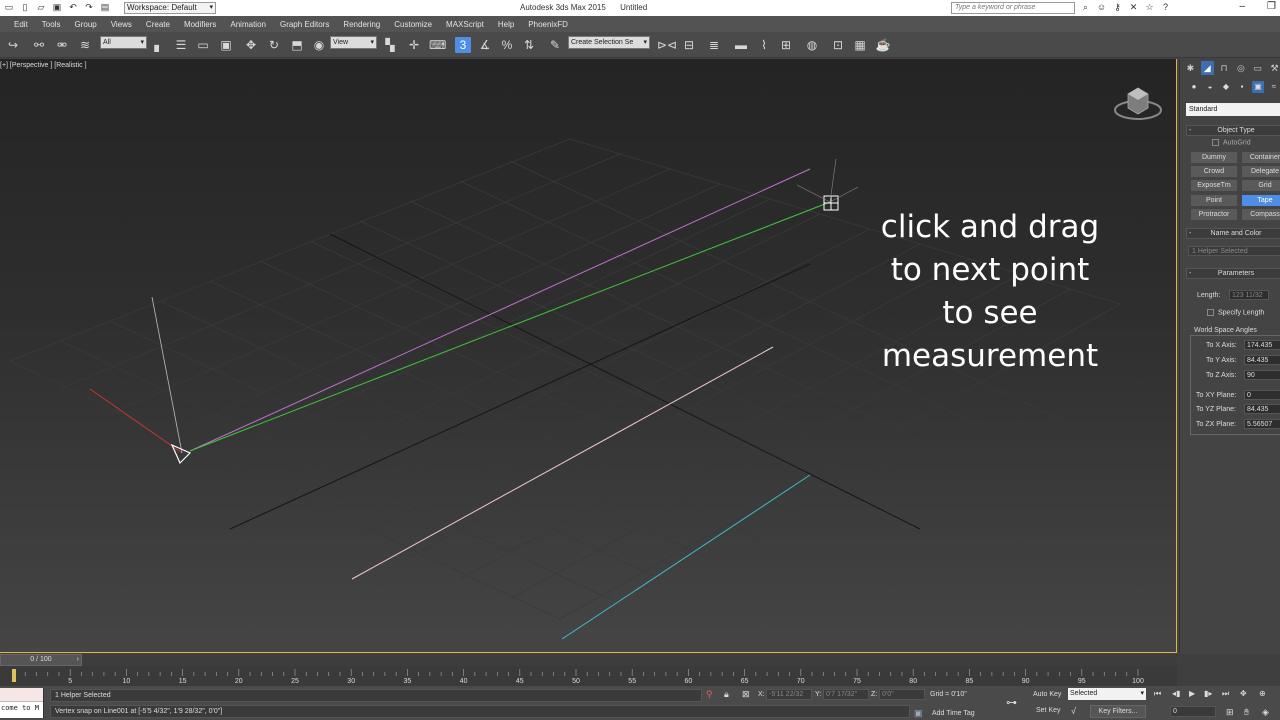 This screenshot has width=1280, height=720. Describe the element at coordinates (1230, 712) in the screenshot. I see `time-configuration-icon: ⊞` at that location.